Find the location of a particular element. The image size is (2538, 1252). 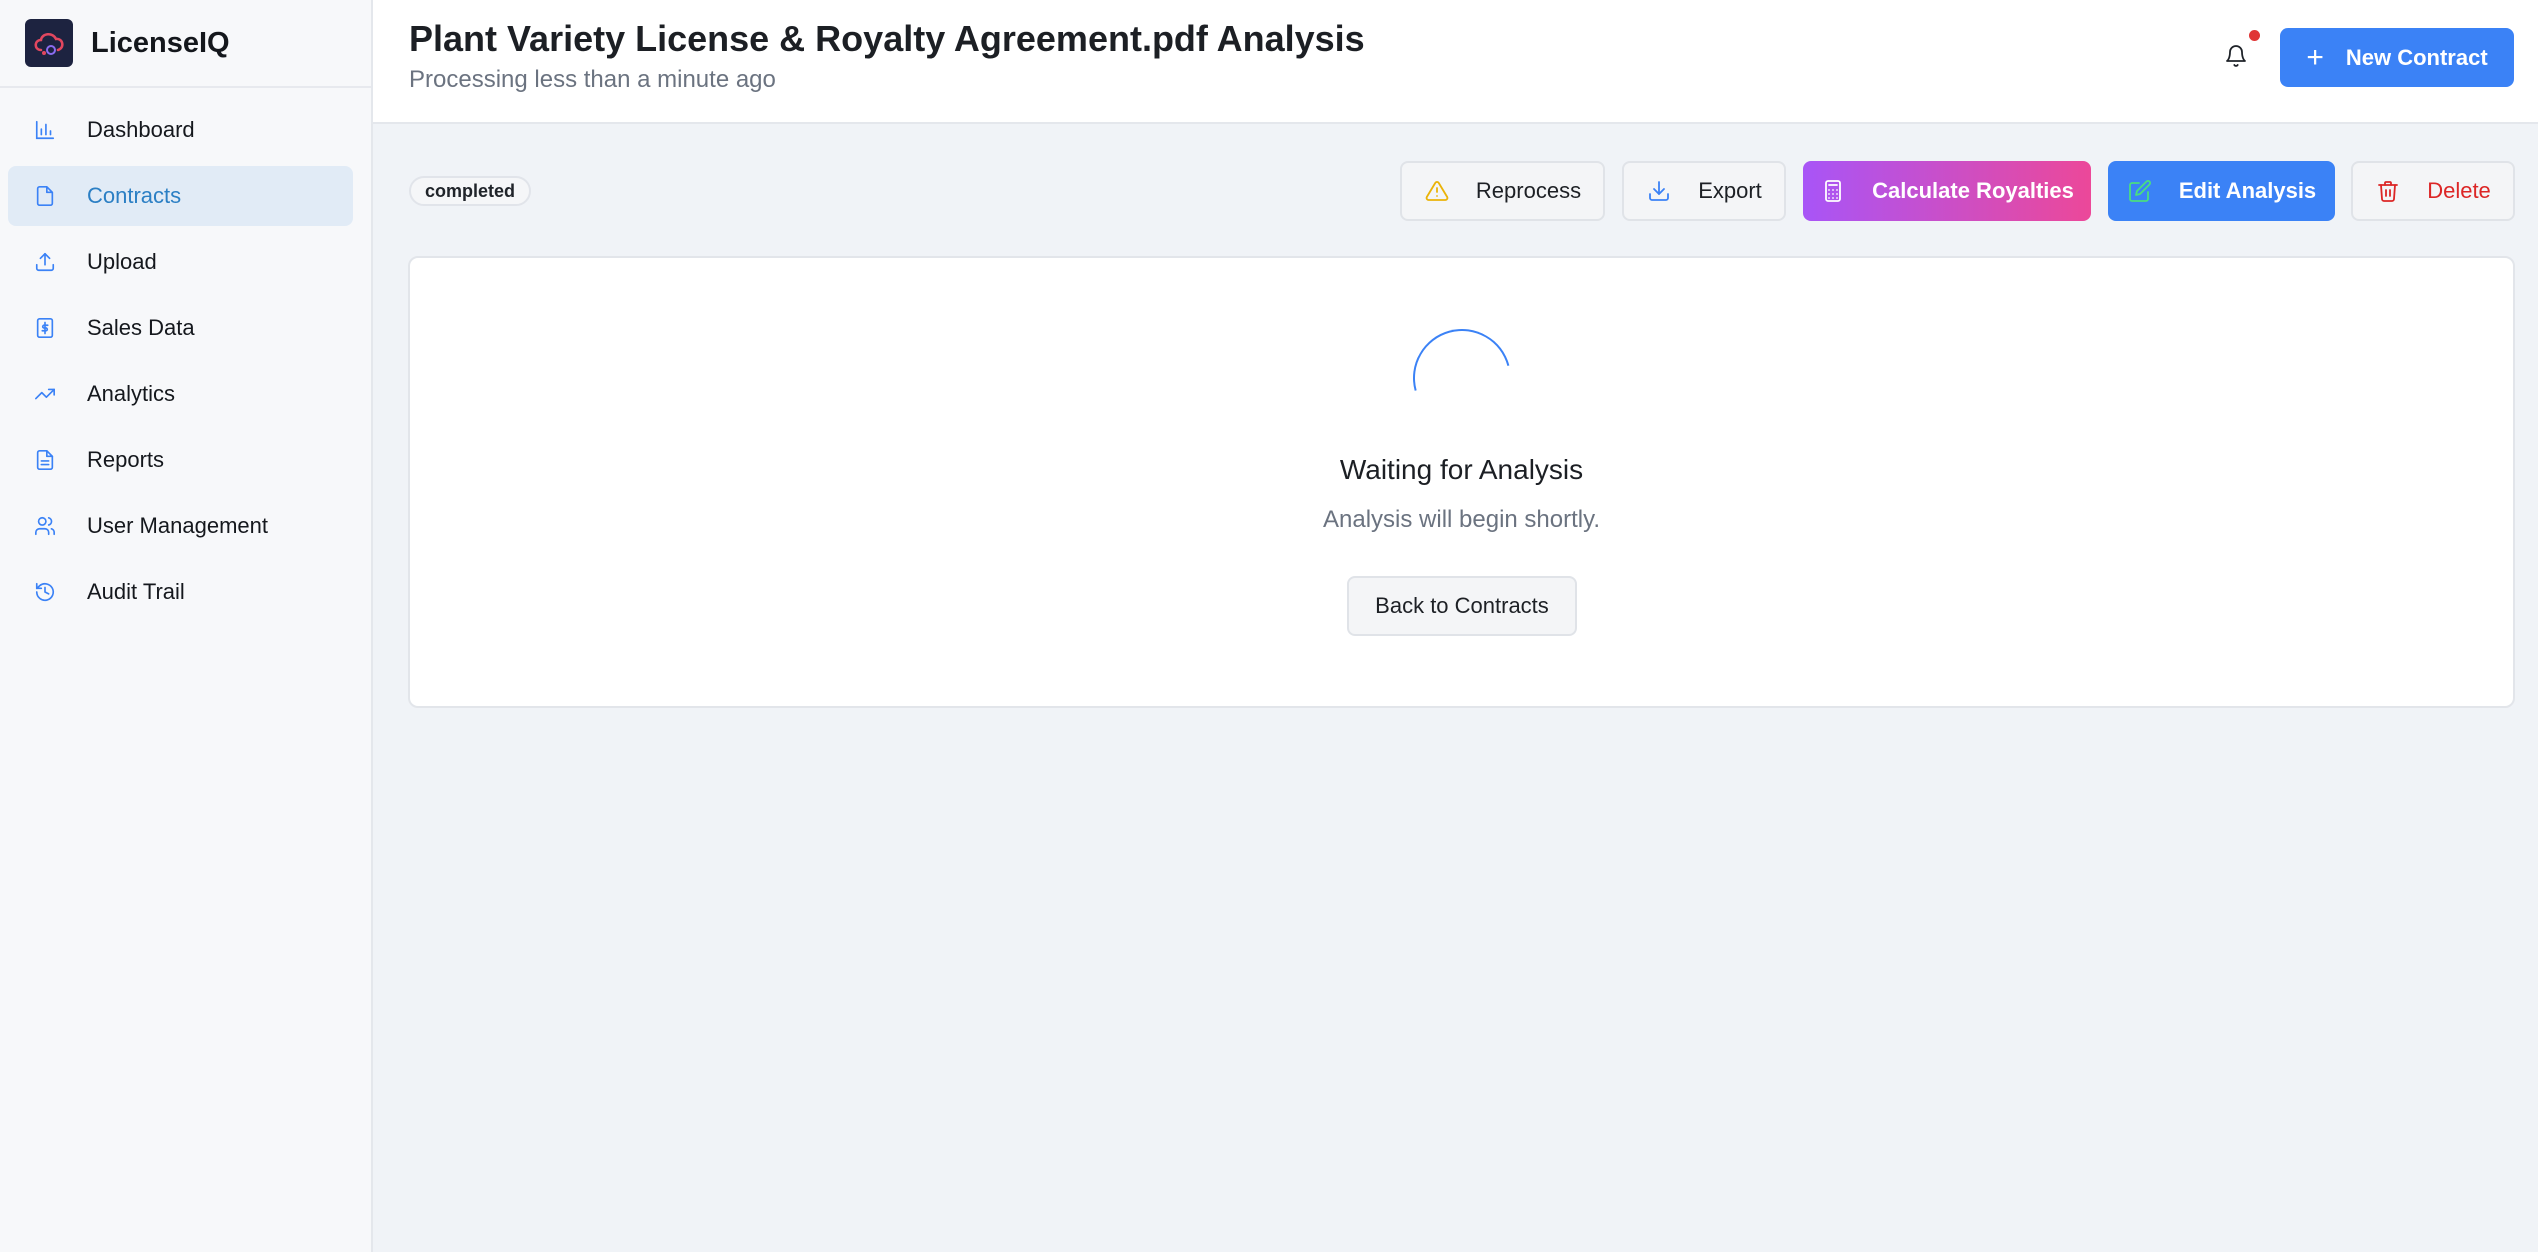

sidebar-item-label: Contracts is located at coordinates (134, 195).